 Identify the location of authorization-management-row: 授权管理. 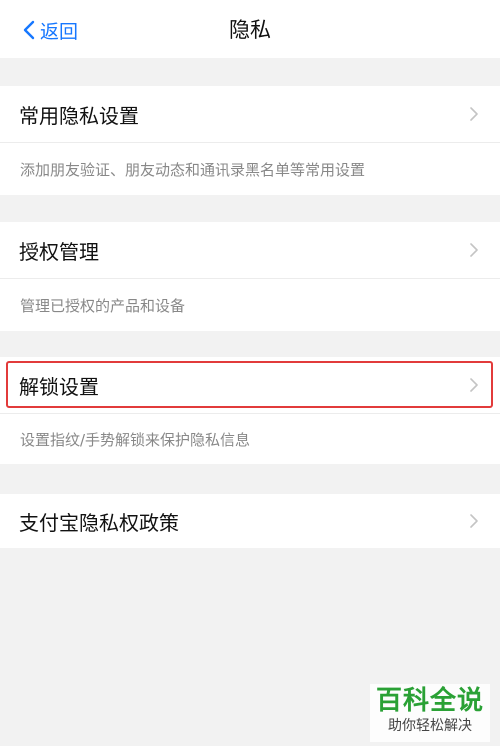
(250, 250).